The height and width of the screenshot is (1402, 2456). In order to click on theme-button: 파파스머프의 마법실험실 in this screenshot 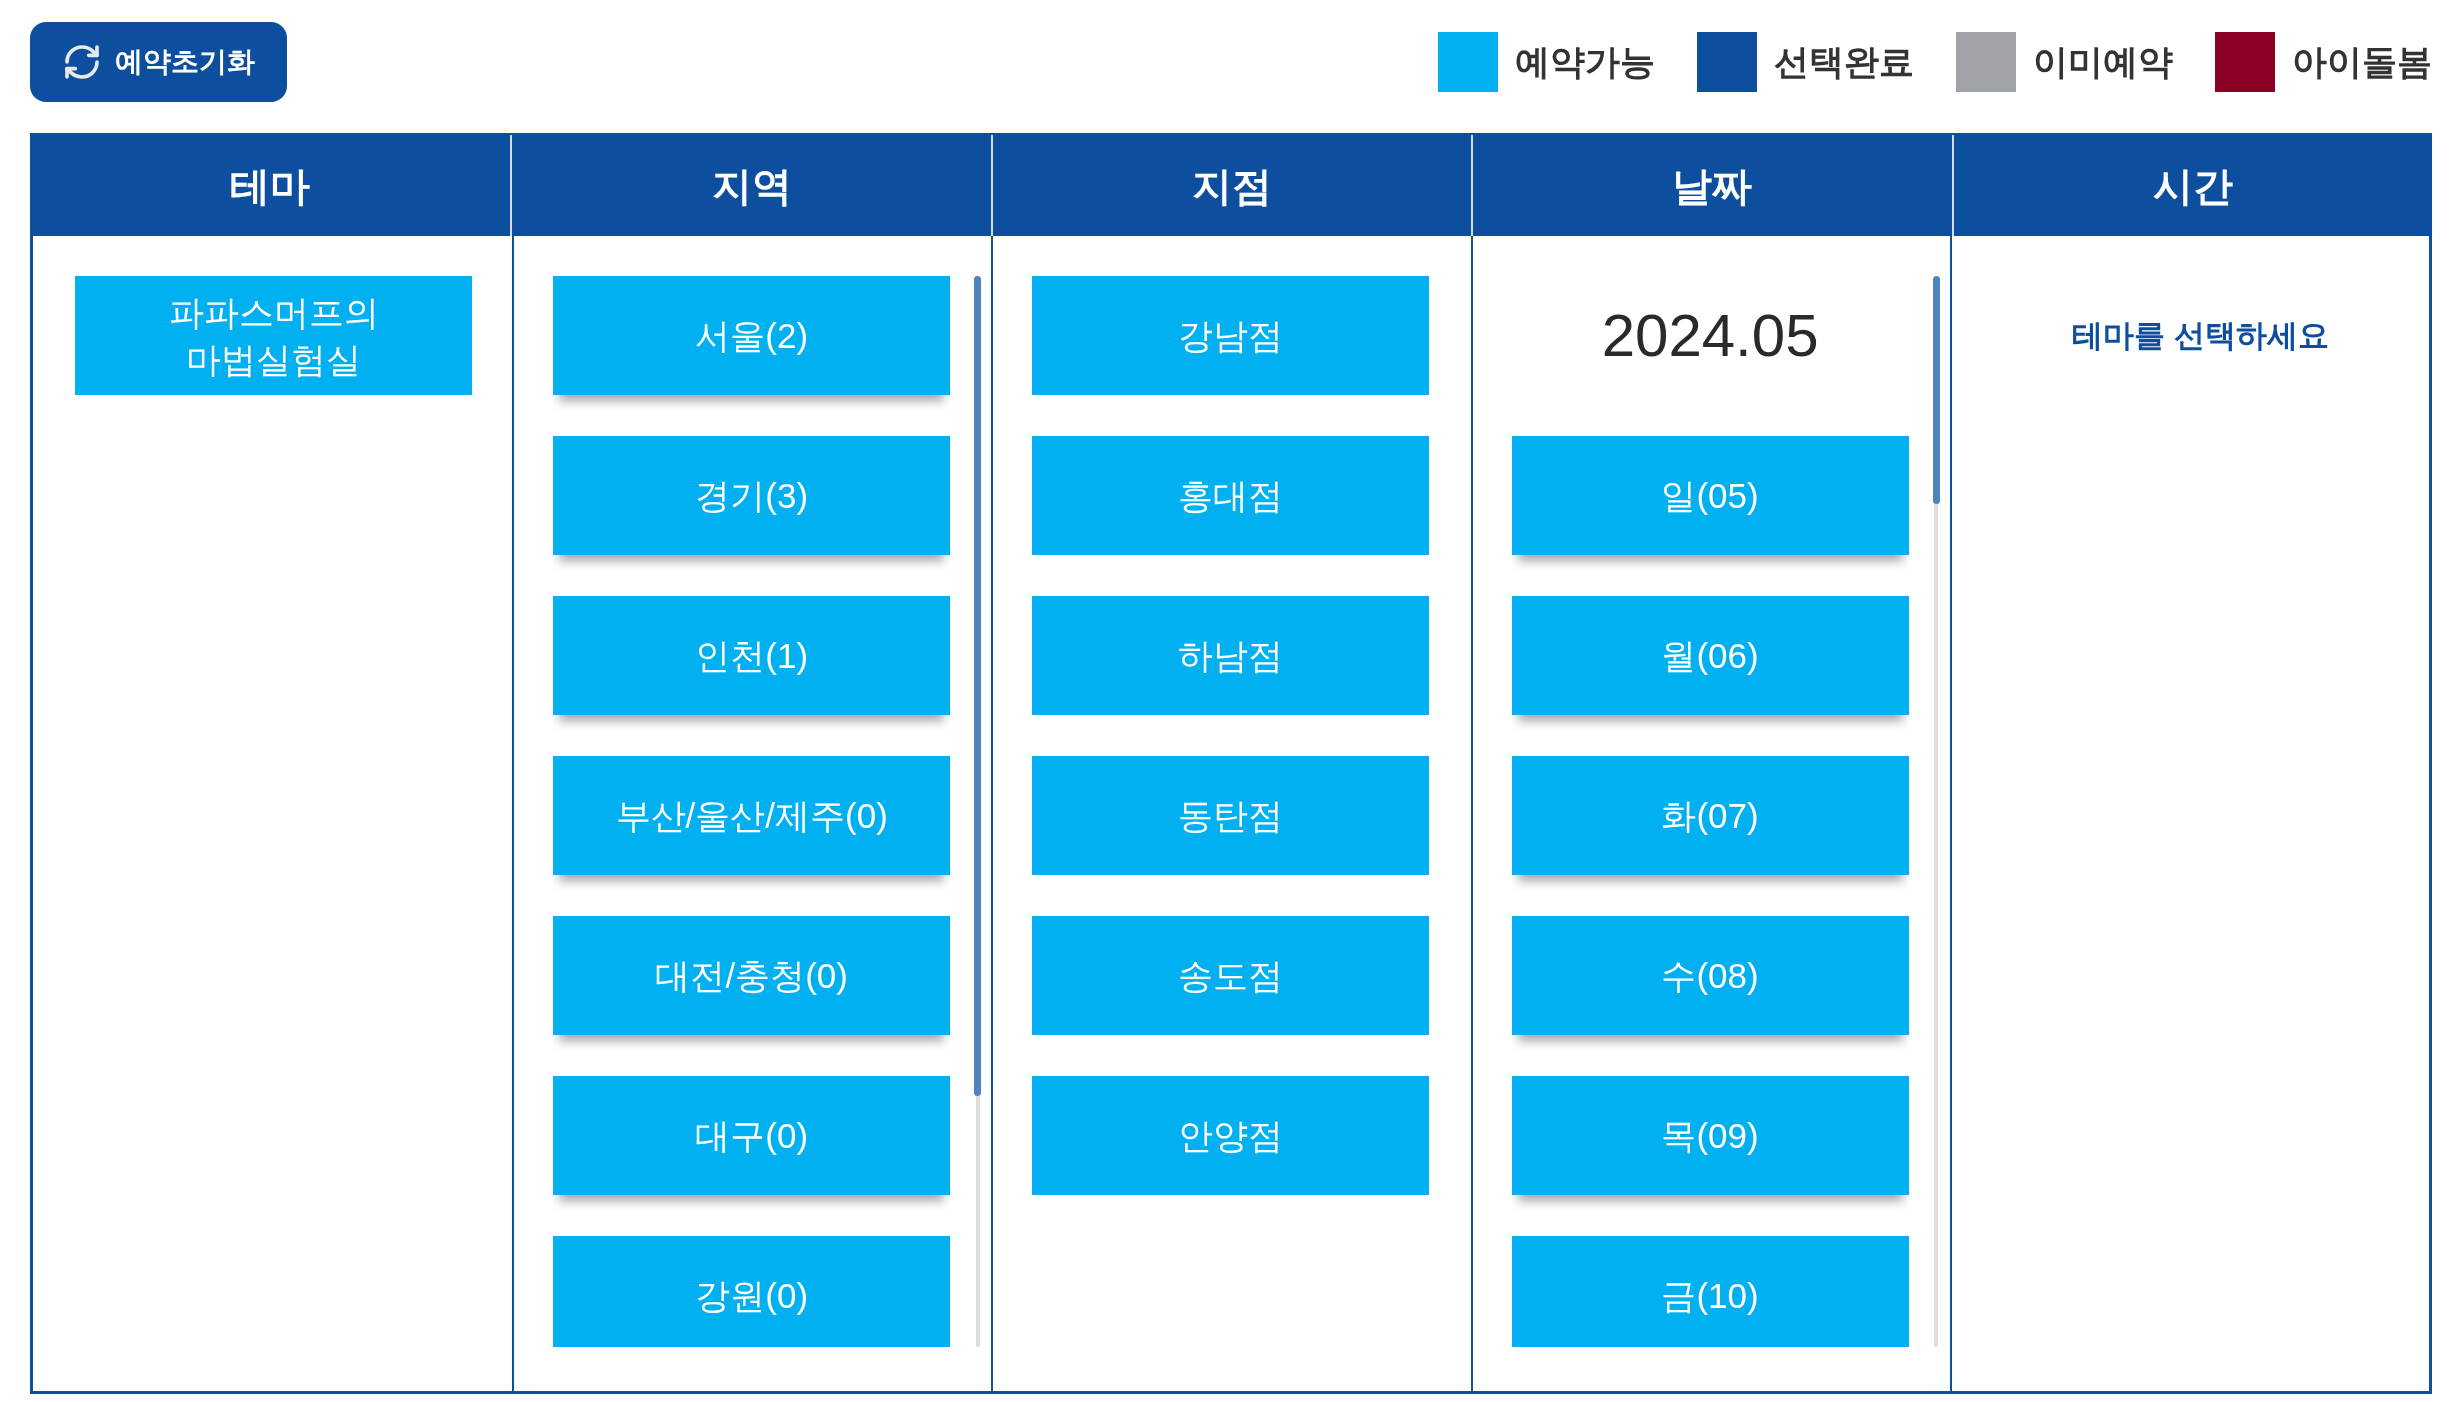, I will do `click(273, 335)`.